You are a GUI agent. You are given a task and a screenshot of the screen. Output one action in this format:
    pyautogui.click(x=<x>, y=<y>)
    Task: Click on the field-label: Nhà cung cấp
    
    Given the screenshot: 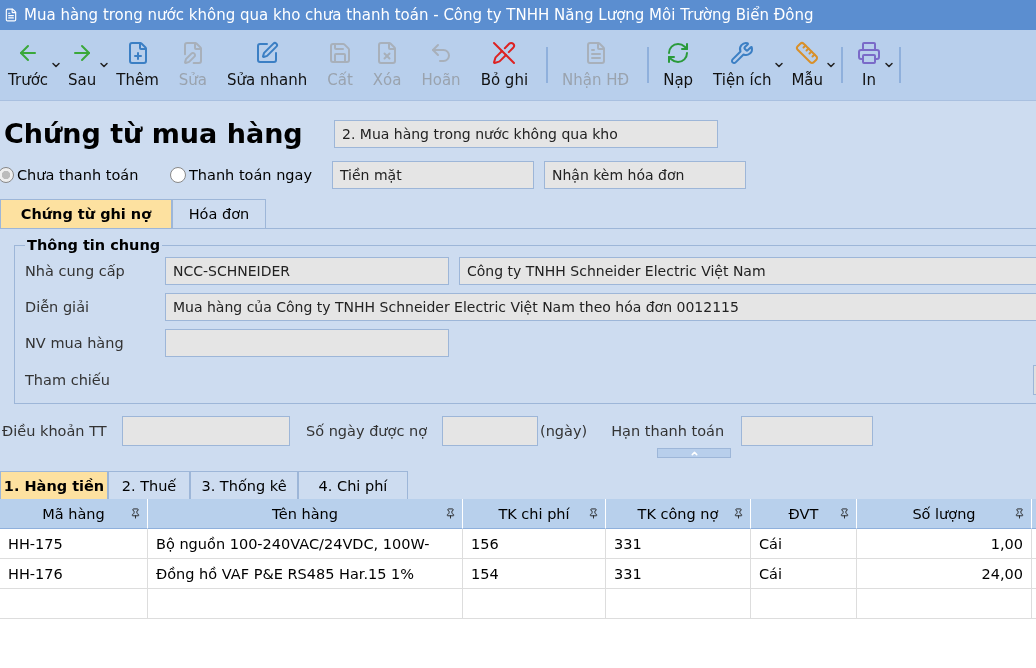 What is the action you would take?
    pyautogui.click(x=75, y=271)
    